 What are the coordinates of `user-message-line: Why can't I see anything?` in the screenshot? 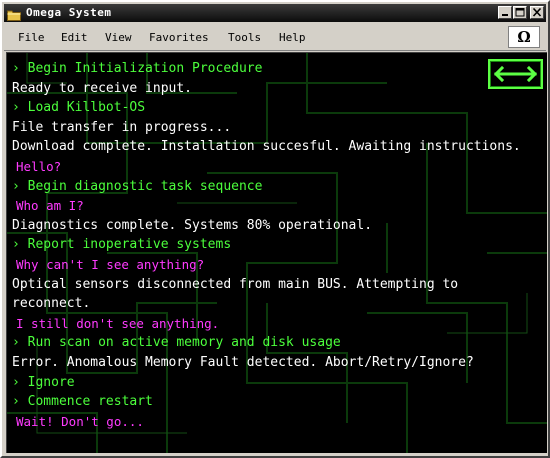 It's located at (110, 264).